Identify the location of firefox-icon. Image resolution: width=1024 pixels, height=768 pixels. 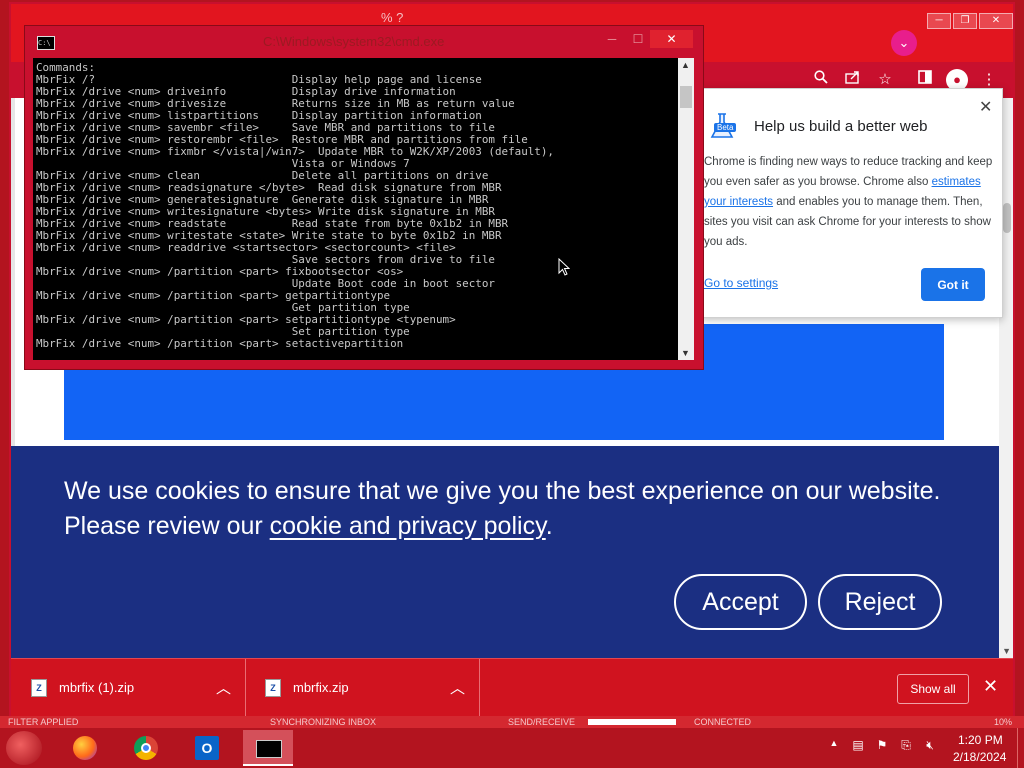
(85, 748).